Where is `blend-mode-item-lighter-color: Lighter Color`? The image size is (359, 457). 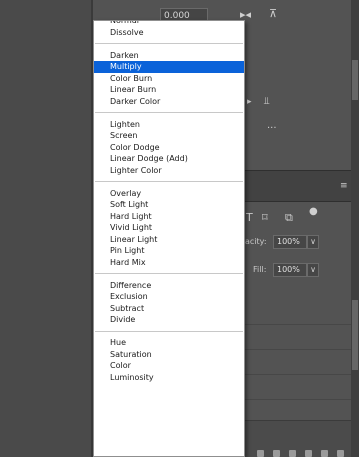
blend-mode-item-lighter-color: Lighter Color is located at coordinates (169, 171).